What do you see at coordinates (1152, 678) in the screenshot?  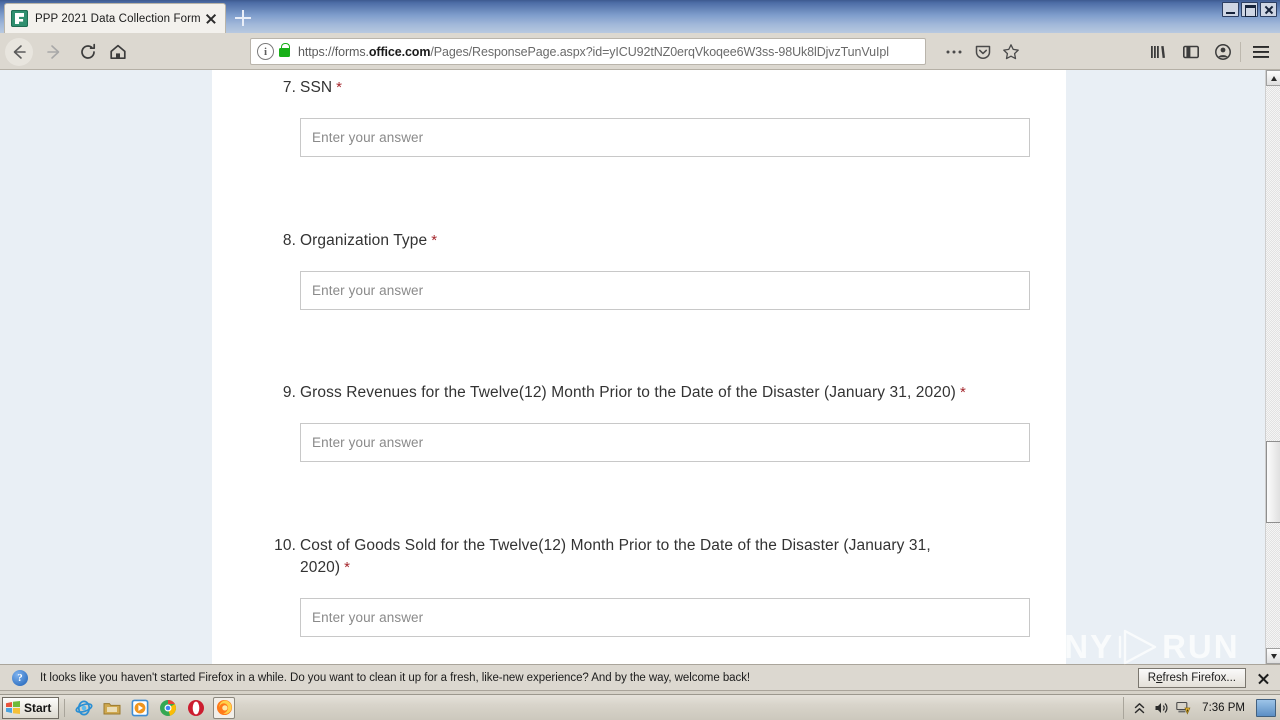 I see `btn-prefix: R` at bounding box center [1152, 678].